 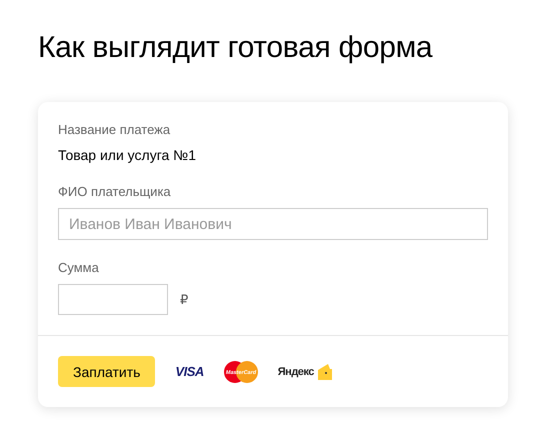 I want to click on currency-sign: ₽, so click(x=184, y=300).